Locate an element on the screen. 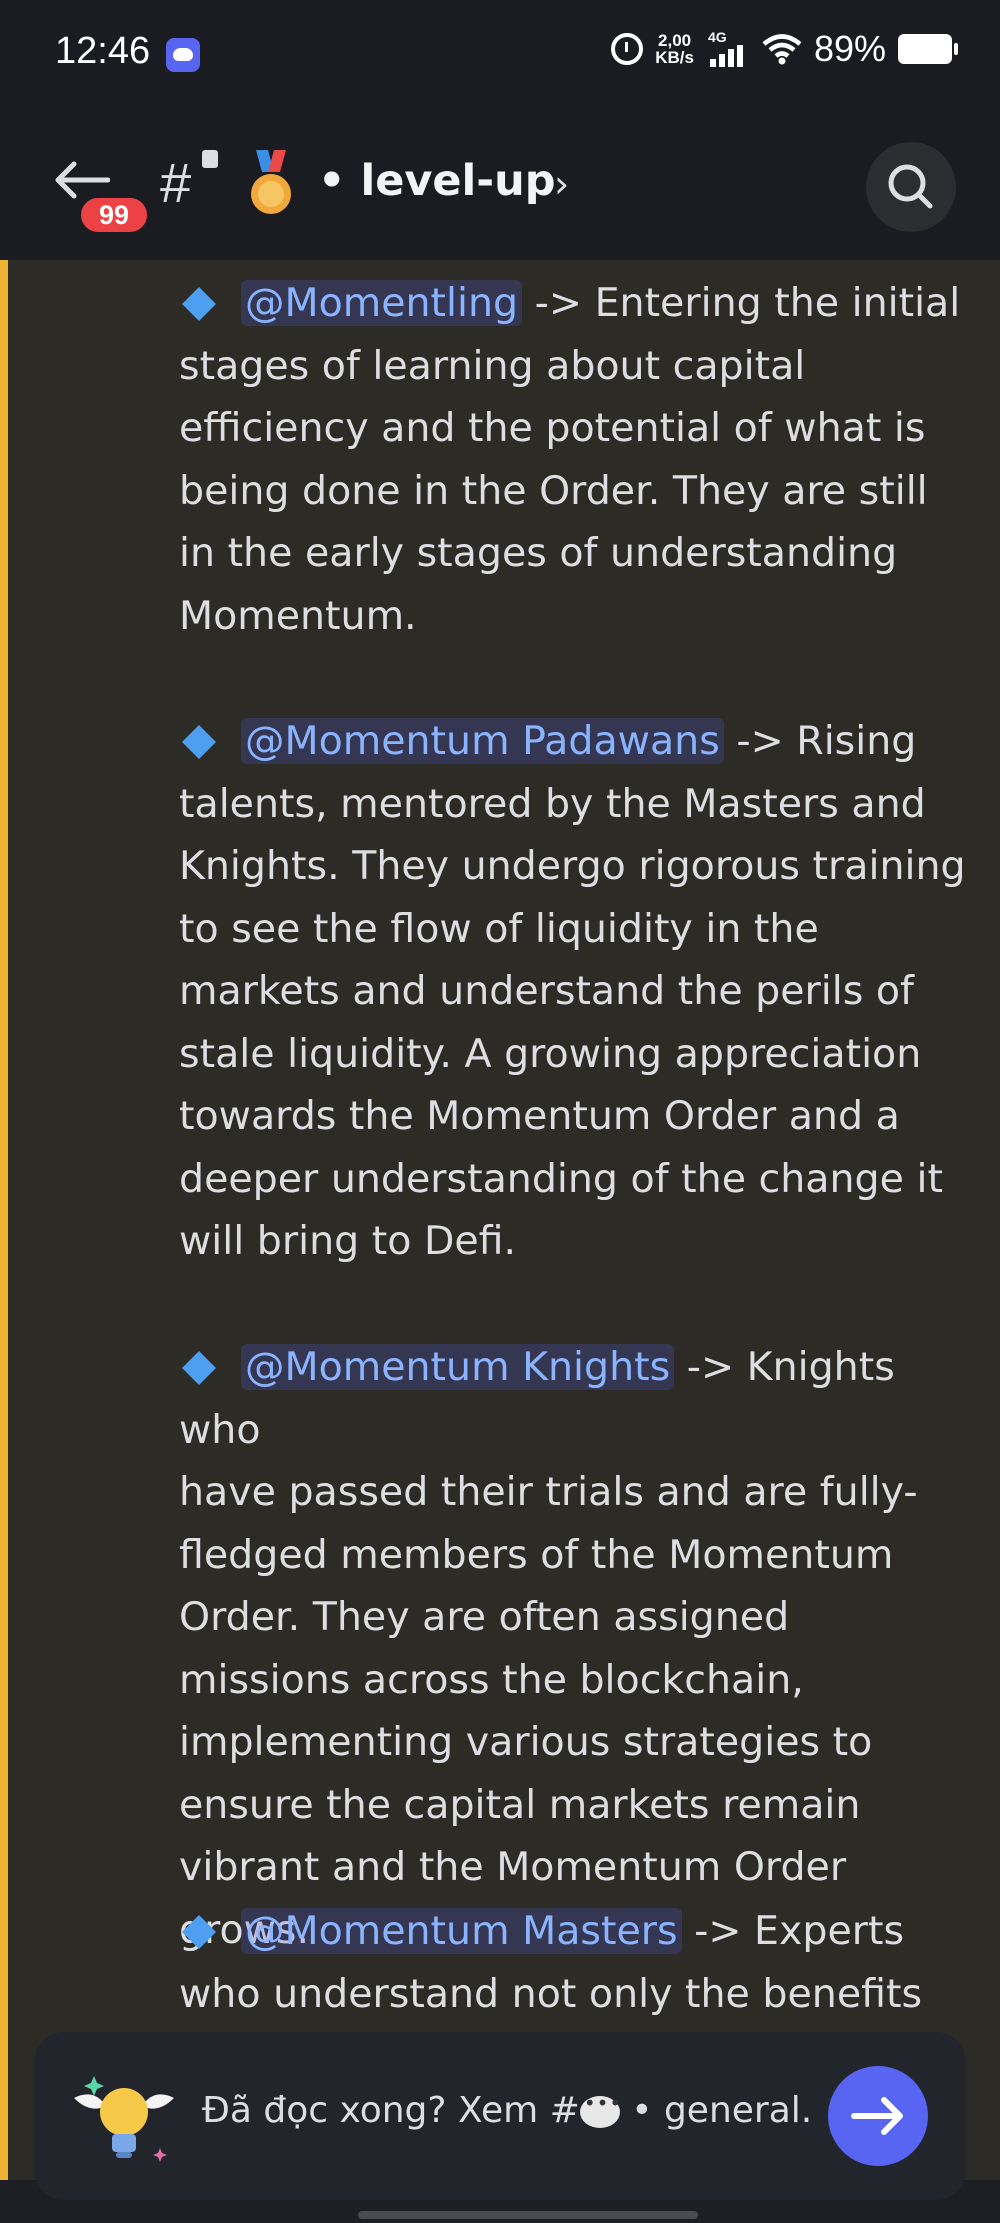  role-mention: @Momentum Padawans is located at coordinates (482, 741).